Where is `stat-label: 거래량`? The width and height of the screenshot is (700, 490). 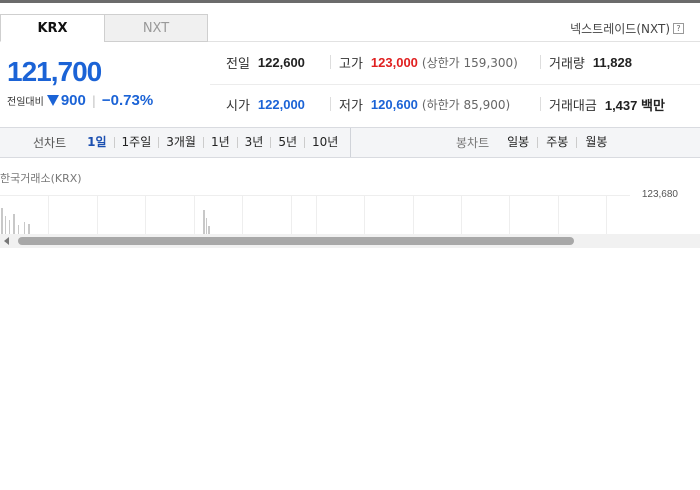 stat-label: 거래량 is located at coordinates (567, 64).